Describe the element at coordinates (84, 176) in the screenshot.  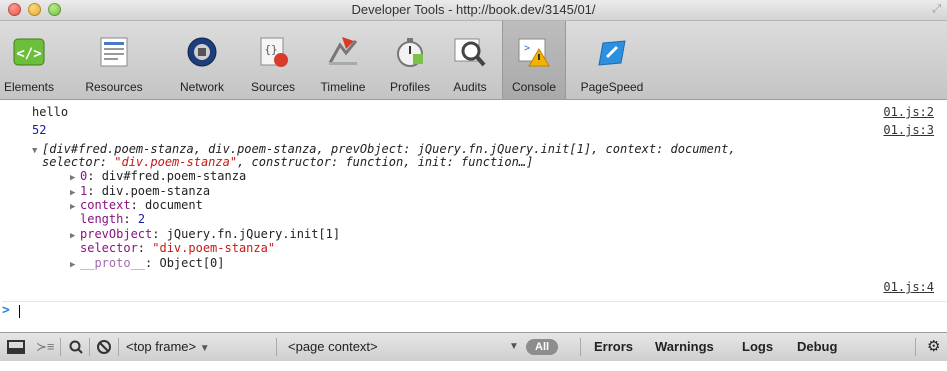
I see `property-key: 0` at that location.